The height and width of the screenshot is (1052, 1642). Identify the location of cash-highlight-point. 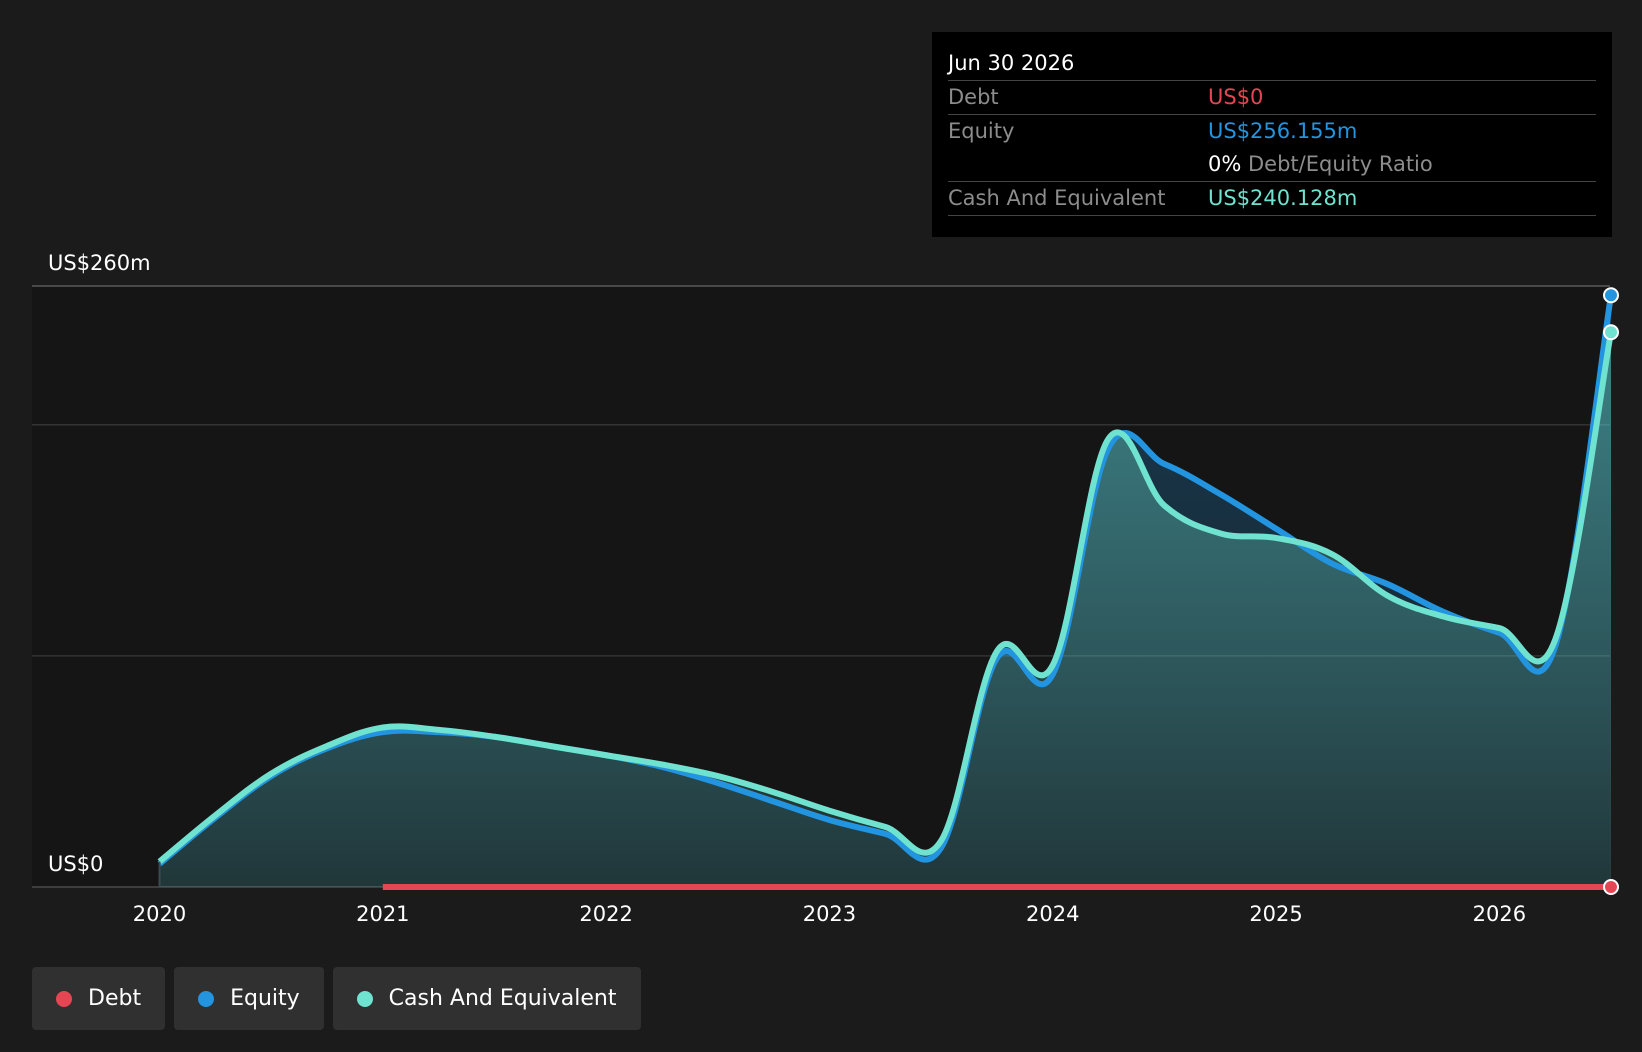
(1611, 332).